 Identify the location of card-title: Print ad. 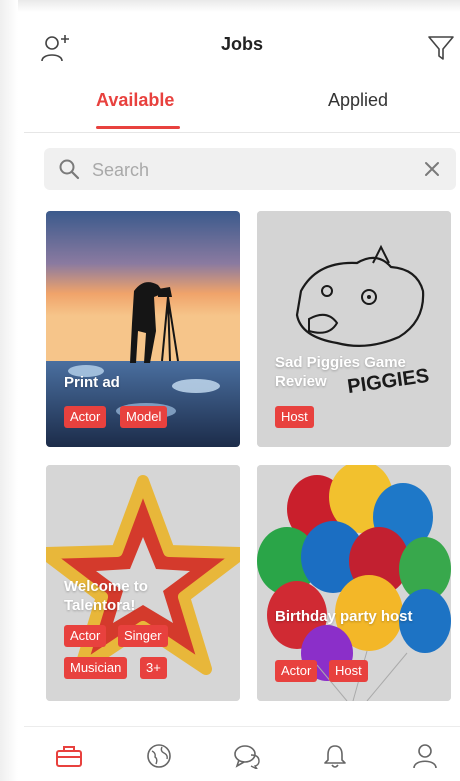
(92, 382).